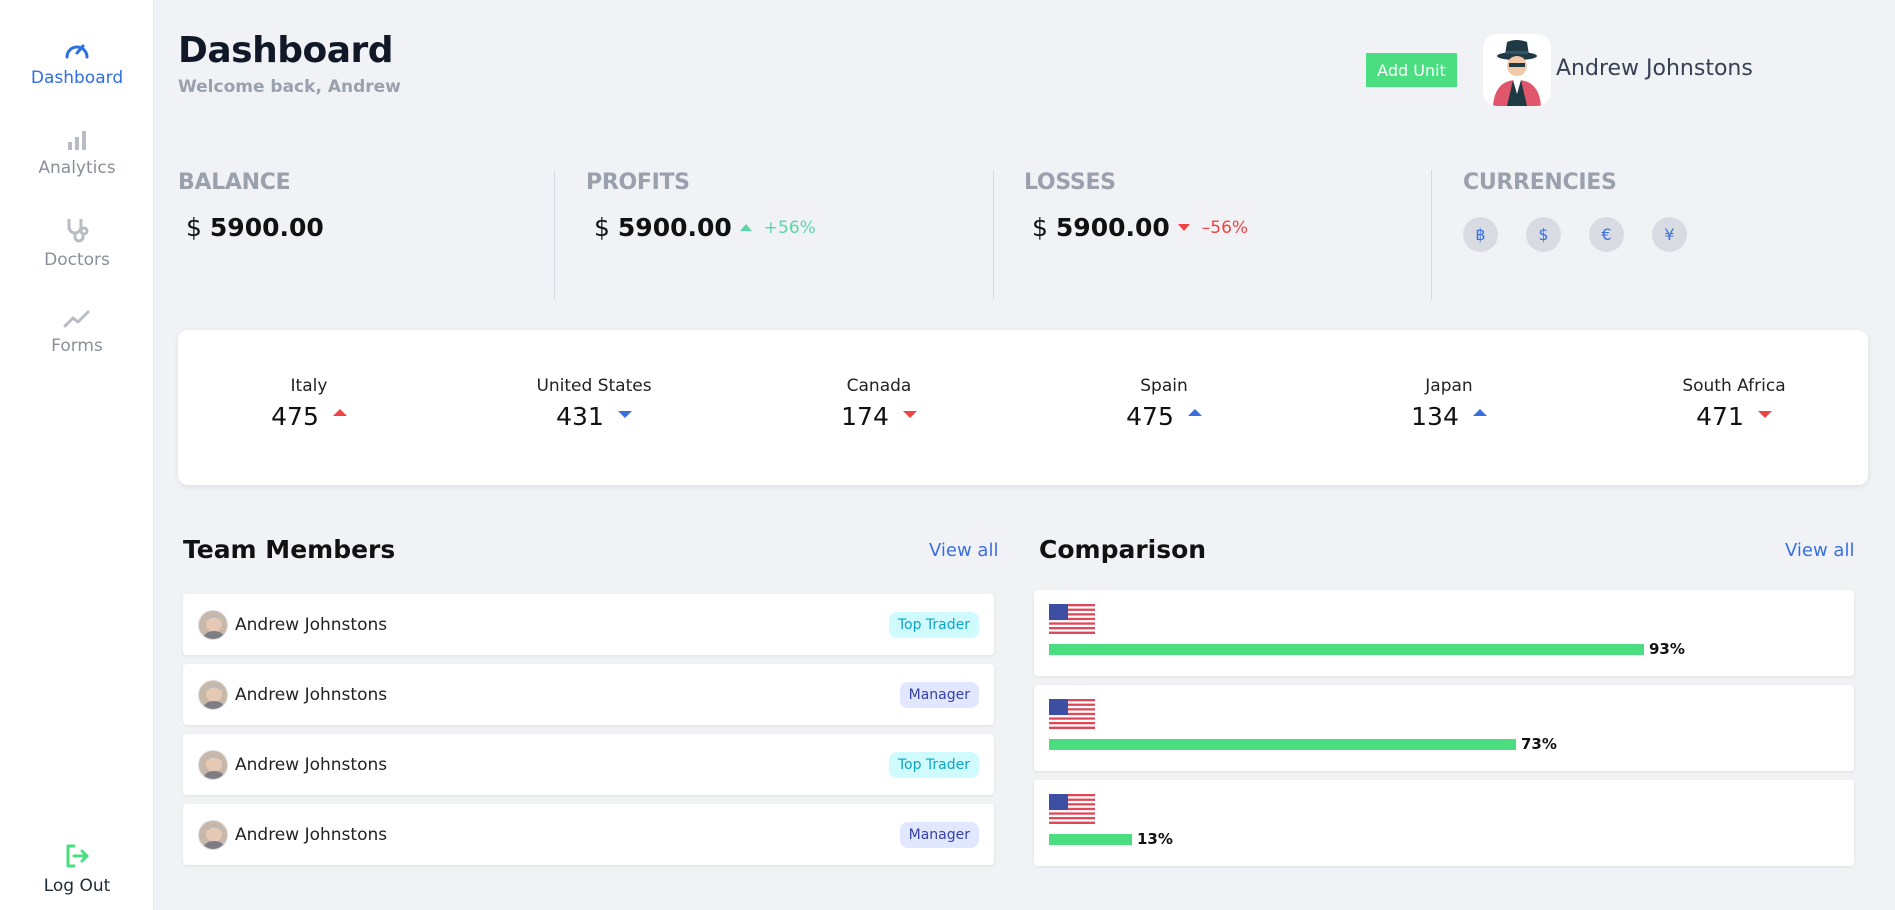 This screenshot has width=1895, height=910. What do you see at coordinates (266, 227) in the screenshot?
I see `balance-value: 5900.00` at bounding box center [266, 227].